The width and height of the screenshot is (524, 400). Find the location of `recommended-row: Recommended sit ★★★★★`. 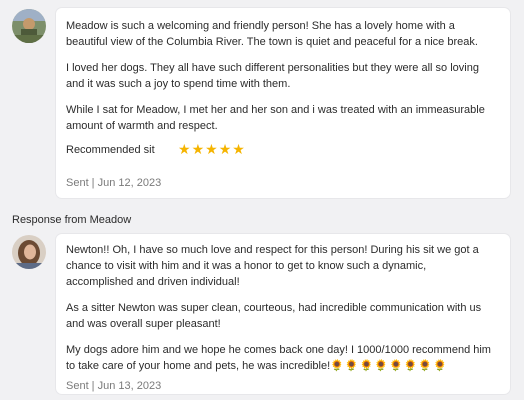

recommended-row: Recommended sit ★★★★★ is located at coordinates (156, 150).